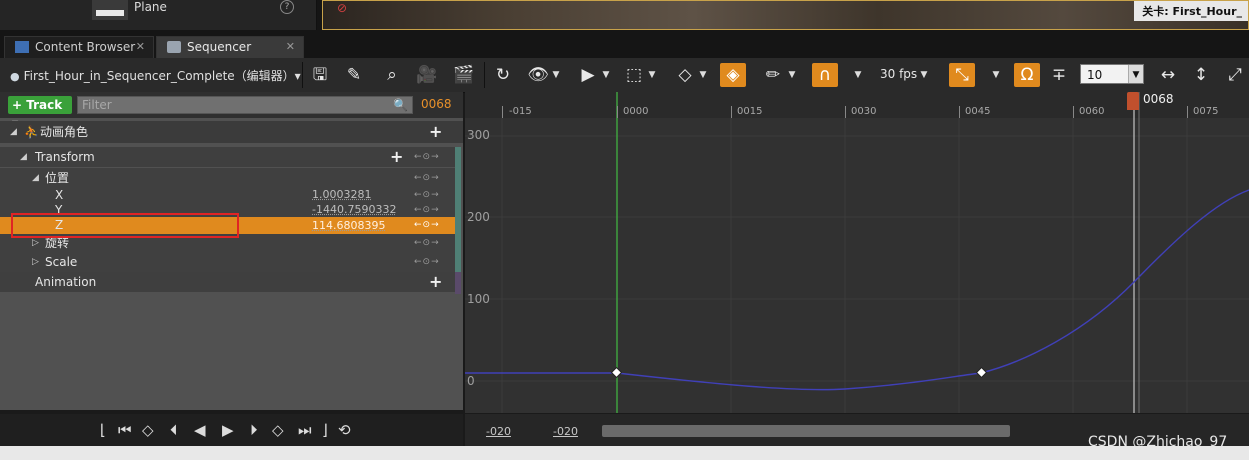  What do you see at coordinates (35, 262) in the screenshot?
I see `expand-triangle-icon: ▷` at bounding box center [35, 262].